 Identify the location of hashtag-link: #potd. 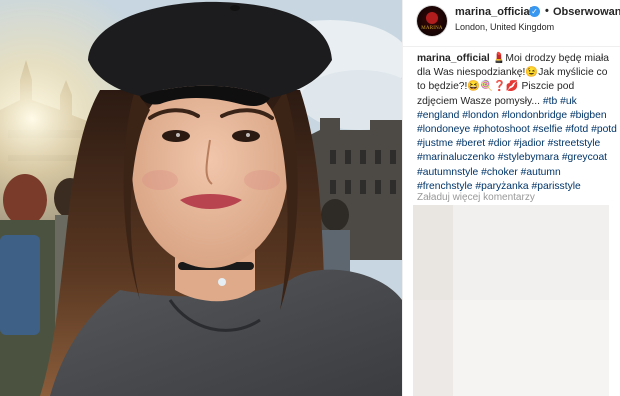
(604, 129).